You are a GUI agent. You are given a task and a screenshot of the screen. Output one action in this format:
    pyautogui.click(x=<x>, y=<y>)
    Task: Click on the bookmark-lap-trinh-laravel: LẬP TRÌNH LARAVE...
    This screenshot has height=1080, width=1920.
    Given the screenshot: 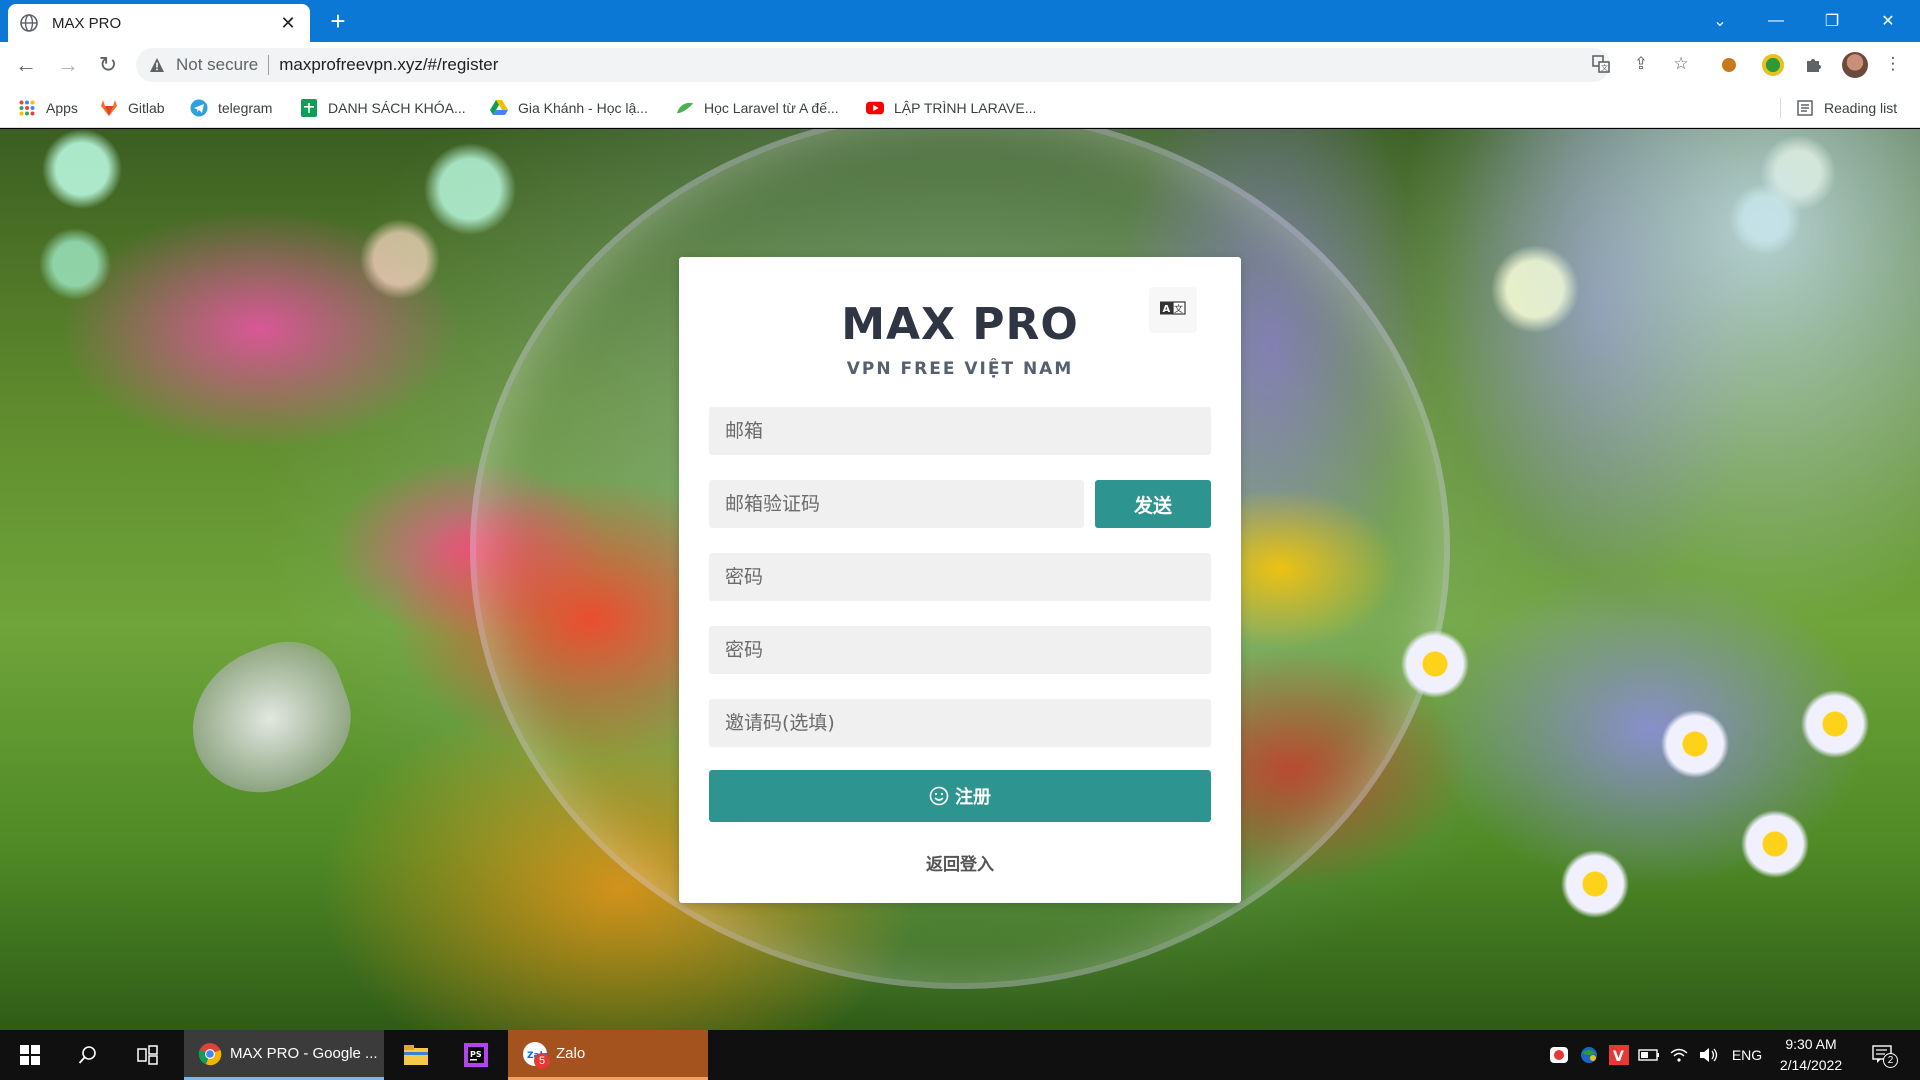 What is the action you would take?
    pyautogui.click(x=951, y=108)
    